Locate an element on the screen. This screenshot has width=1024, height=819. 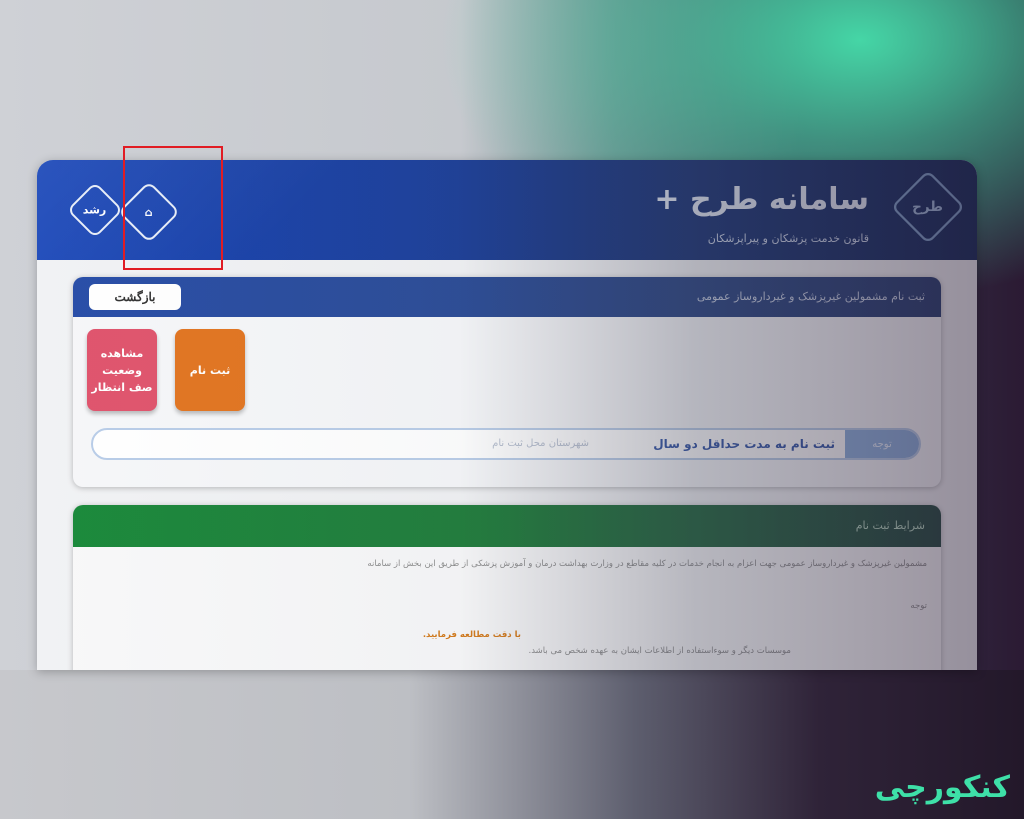
site-logo-icon: طرح is located at coordinates (928, 207).